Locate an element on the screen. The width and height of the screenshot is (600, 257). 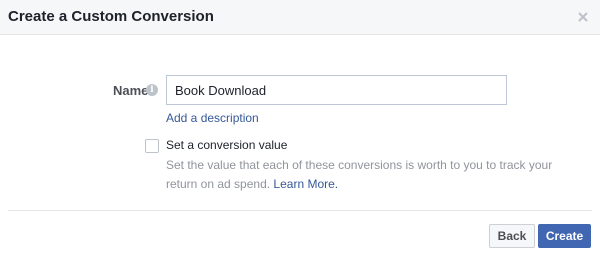
name-label: Name is located at coordinates (131, 90).